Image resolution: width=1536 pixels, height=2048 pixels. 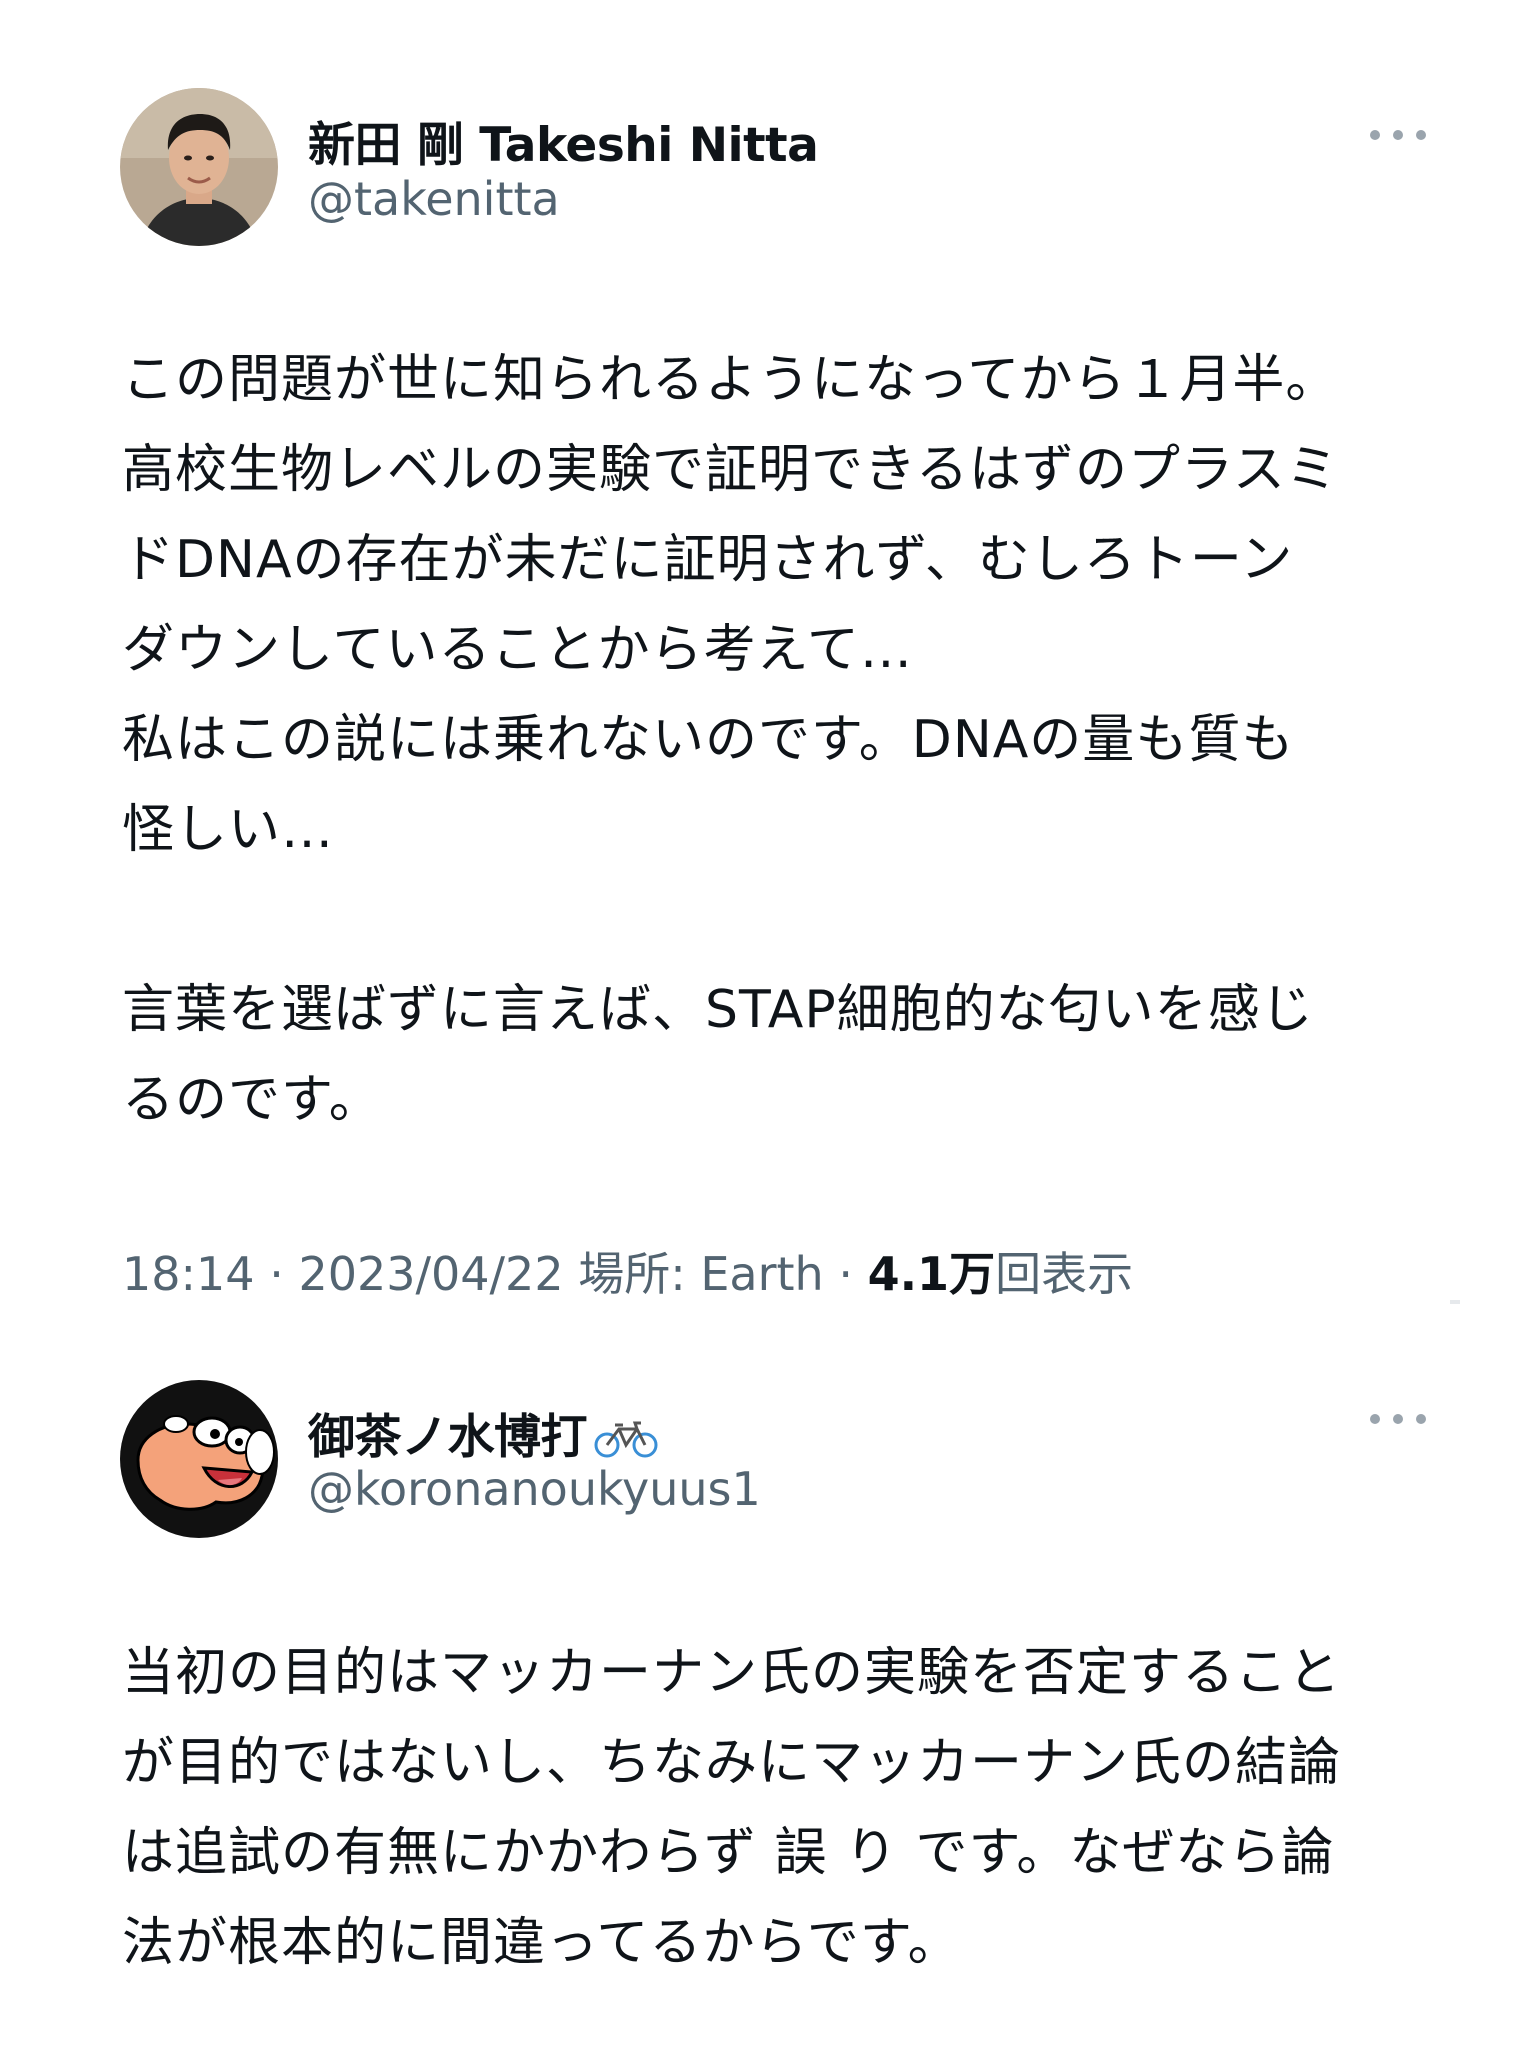 What do you see at coordinates (831, 1943) in the screenshot?
I see `tweet-text-segment: からです。` at bounding box center [831, 1943].